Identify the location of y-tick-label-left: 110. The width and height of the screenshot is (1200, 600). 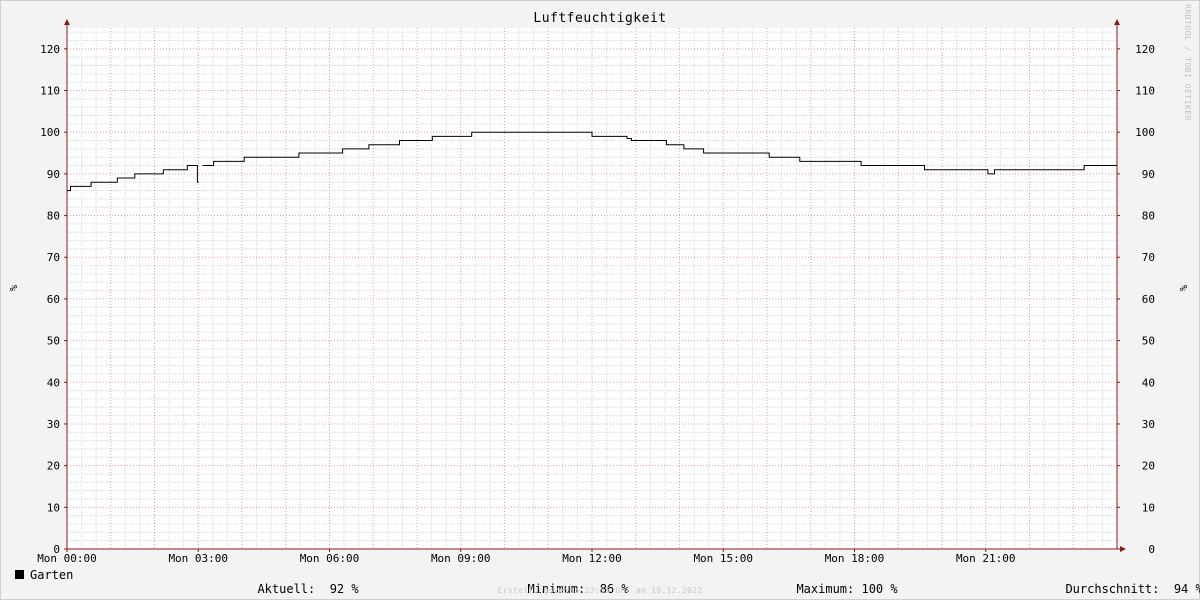
(50, 91).